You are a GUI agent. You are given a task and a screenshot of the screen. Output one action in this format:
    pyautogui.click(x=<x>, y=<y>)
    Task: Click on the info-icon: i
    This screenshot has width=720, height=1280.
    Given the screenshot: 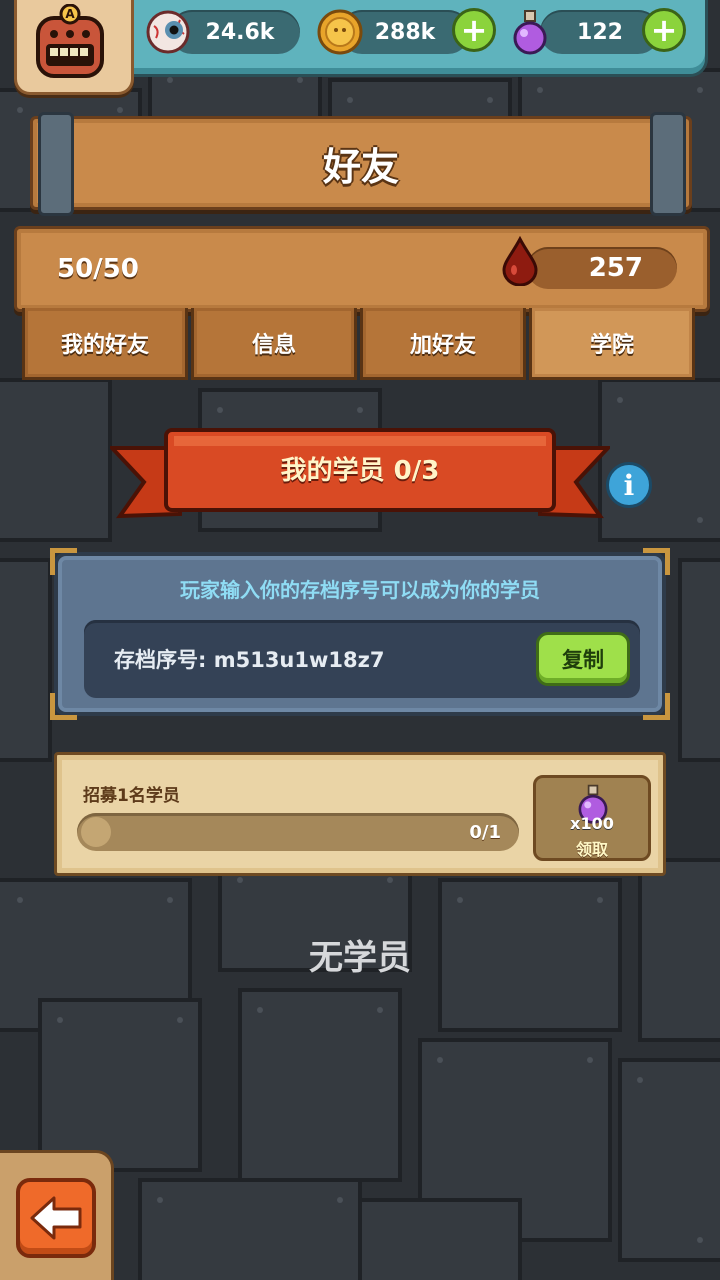 What is the action you would take?
    pyautogui.click(x=629, y=485)
    